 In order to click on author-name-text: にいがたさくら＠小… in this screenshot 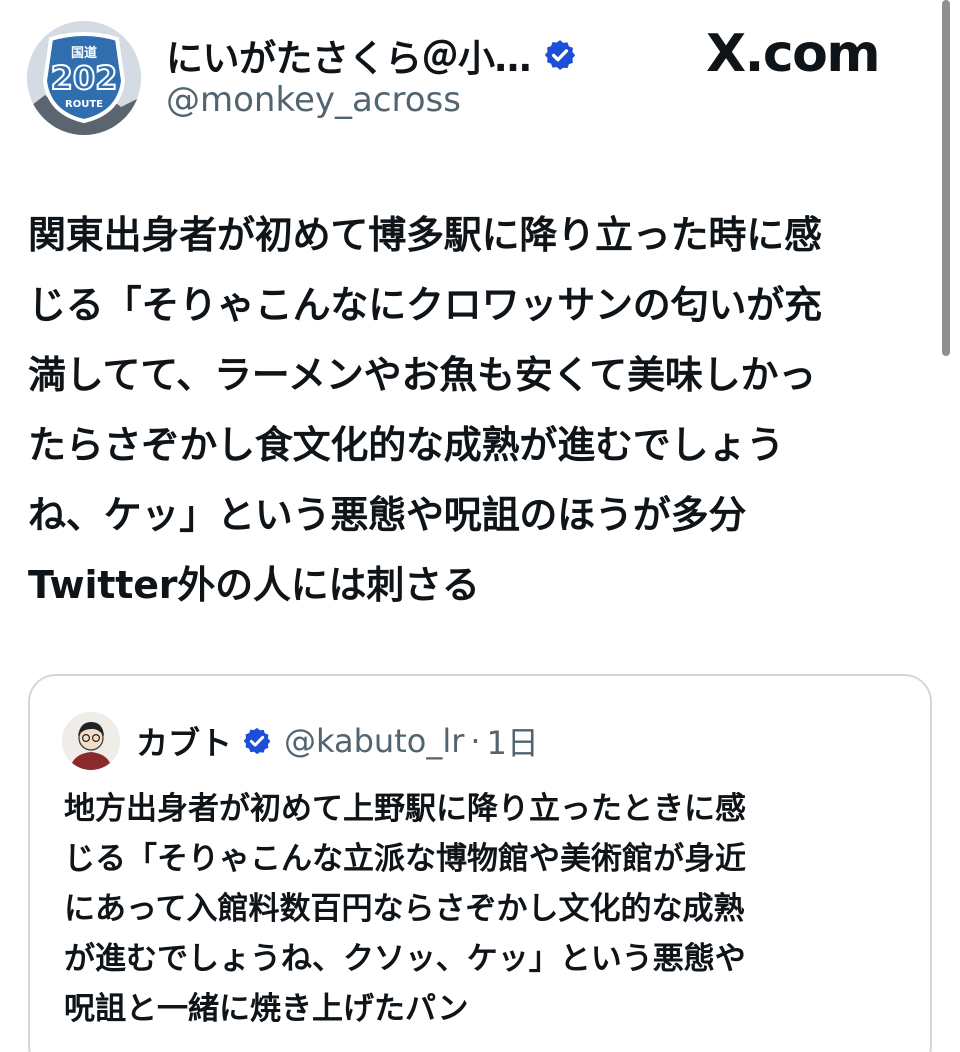, I will do `click(349, 58)`.